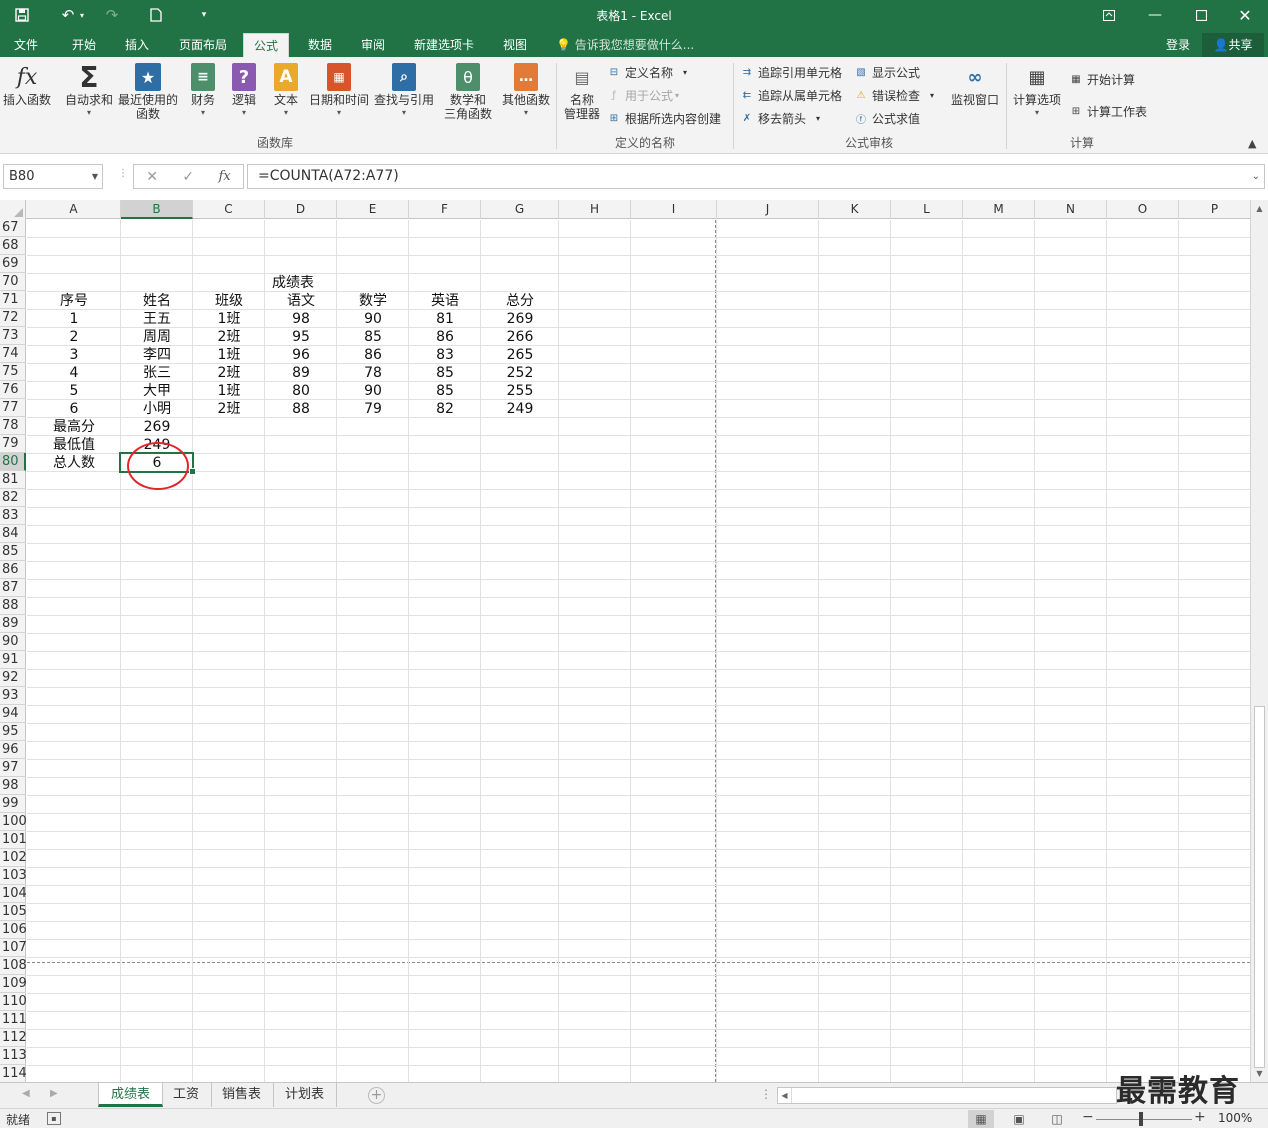 This screenshot has width=1268, height=1128. What do you see at coordinates (13, 444) in the screenshot?
I see `row-header-79: 79` at bounding box center [13, 444].